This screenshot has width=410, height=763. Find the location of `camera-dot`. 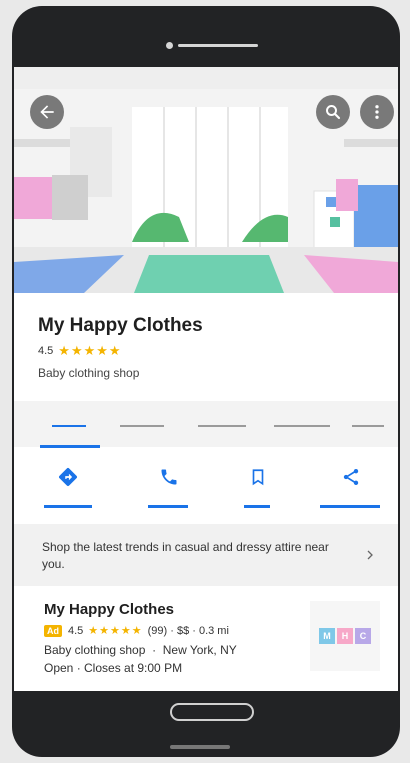

camera-dot is located at coordinates (169, 45).